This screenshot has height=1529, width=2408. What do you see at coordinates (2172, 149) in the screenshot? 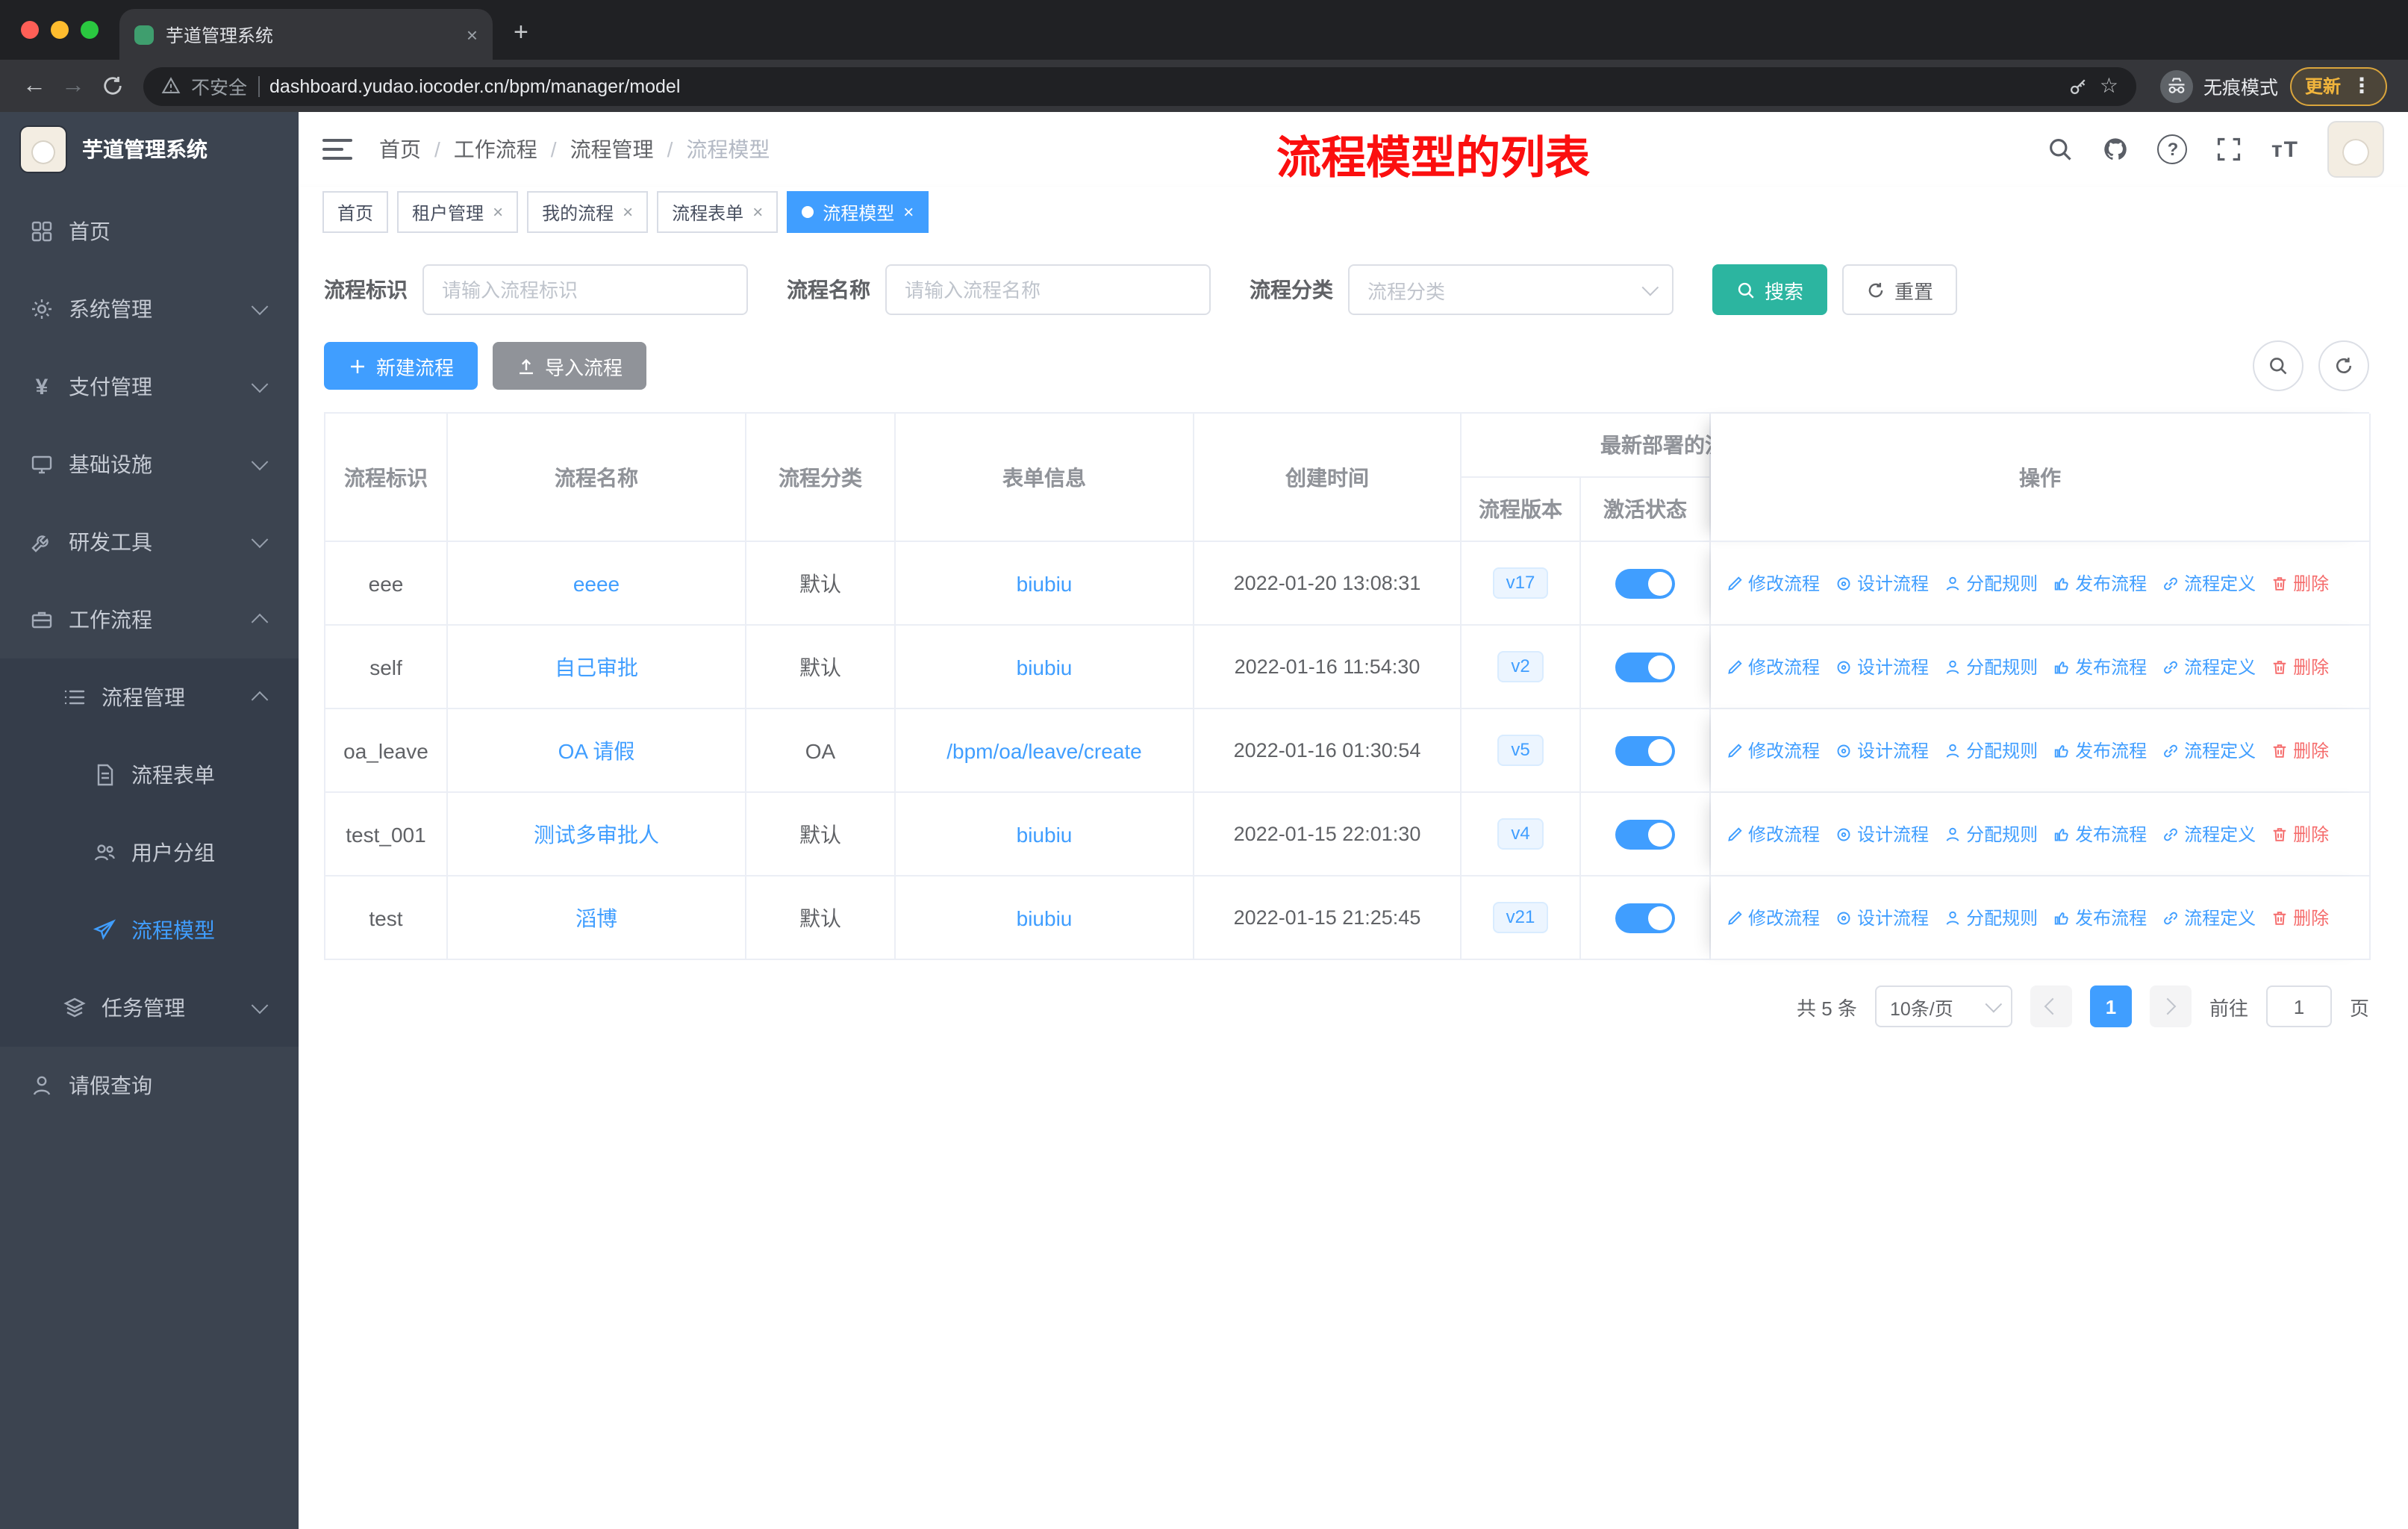
I see `help-icon` at bounding box center [2172, 149].